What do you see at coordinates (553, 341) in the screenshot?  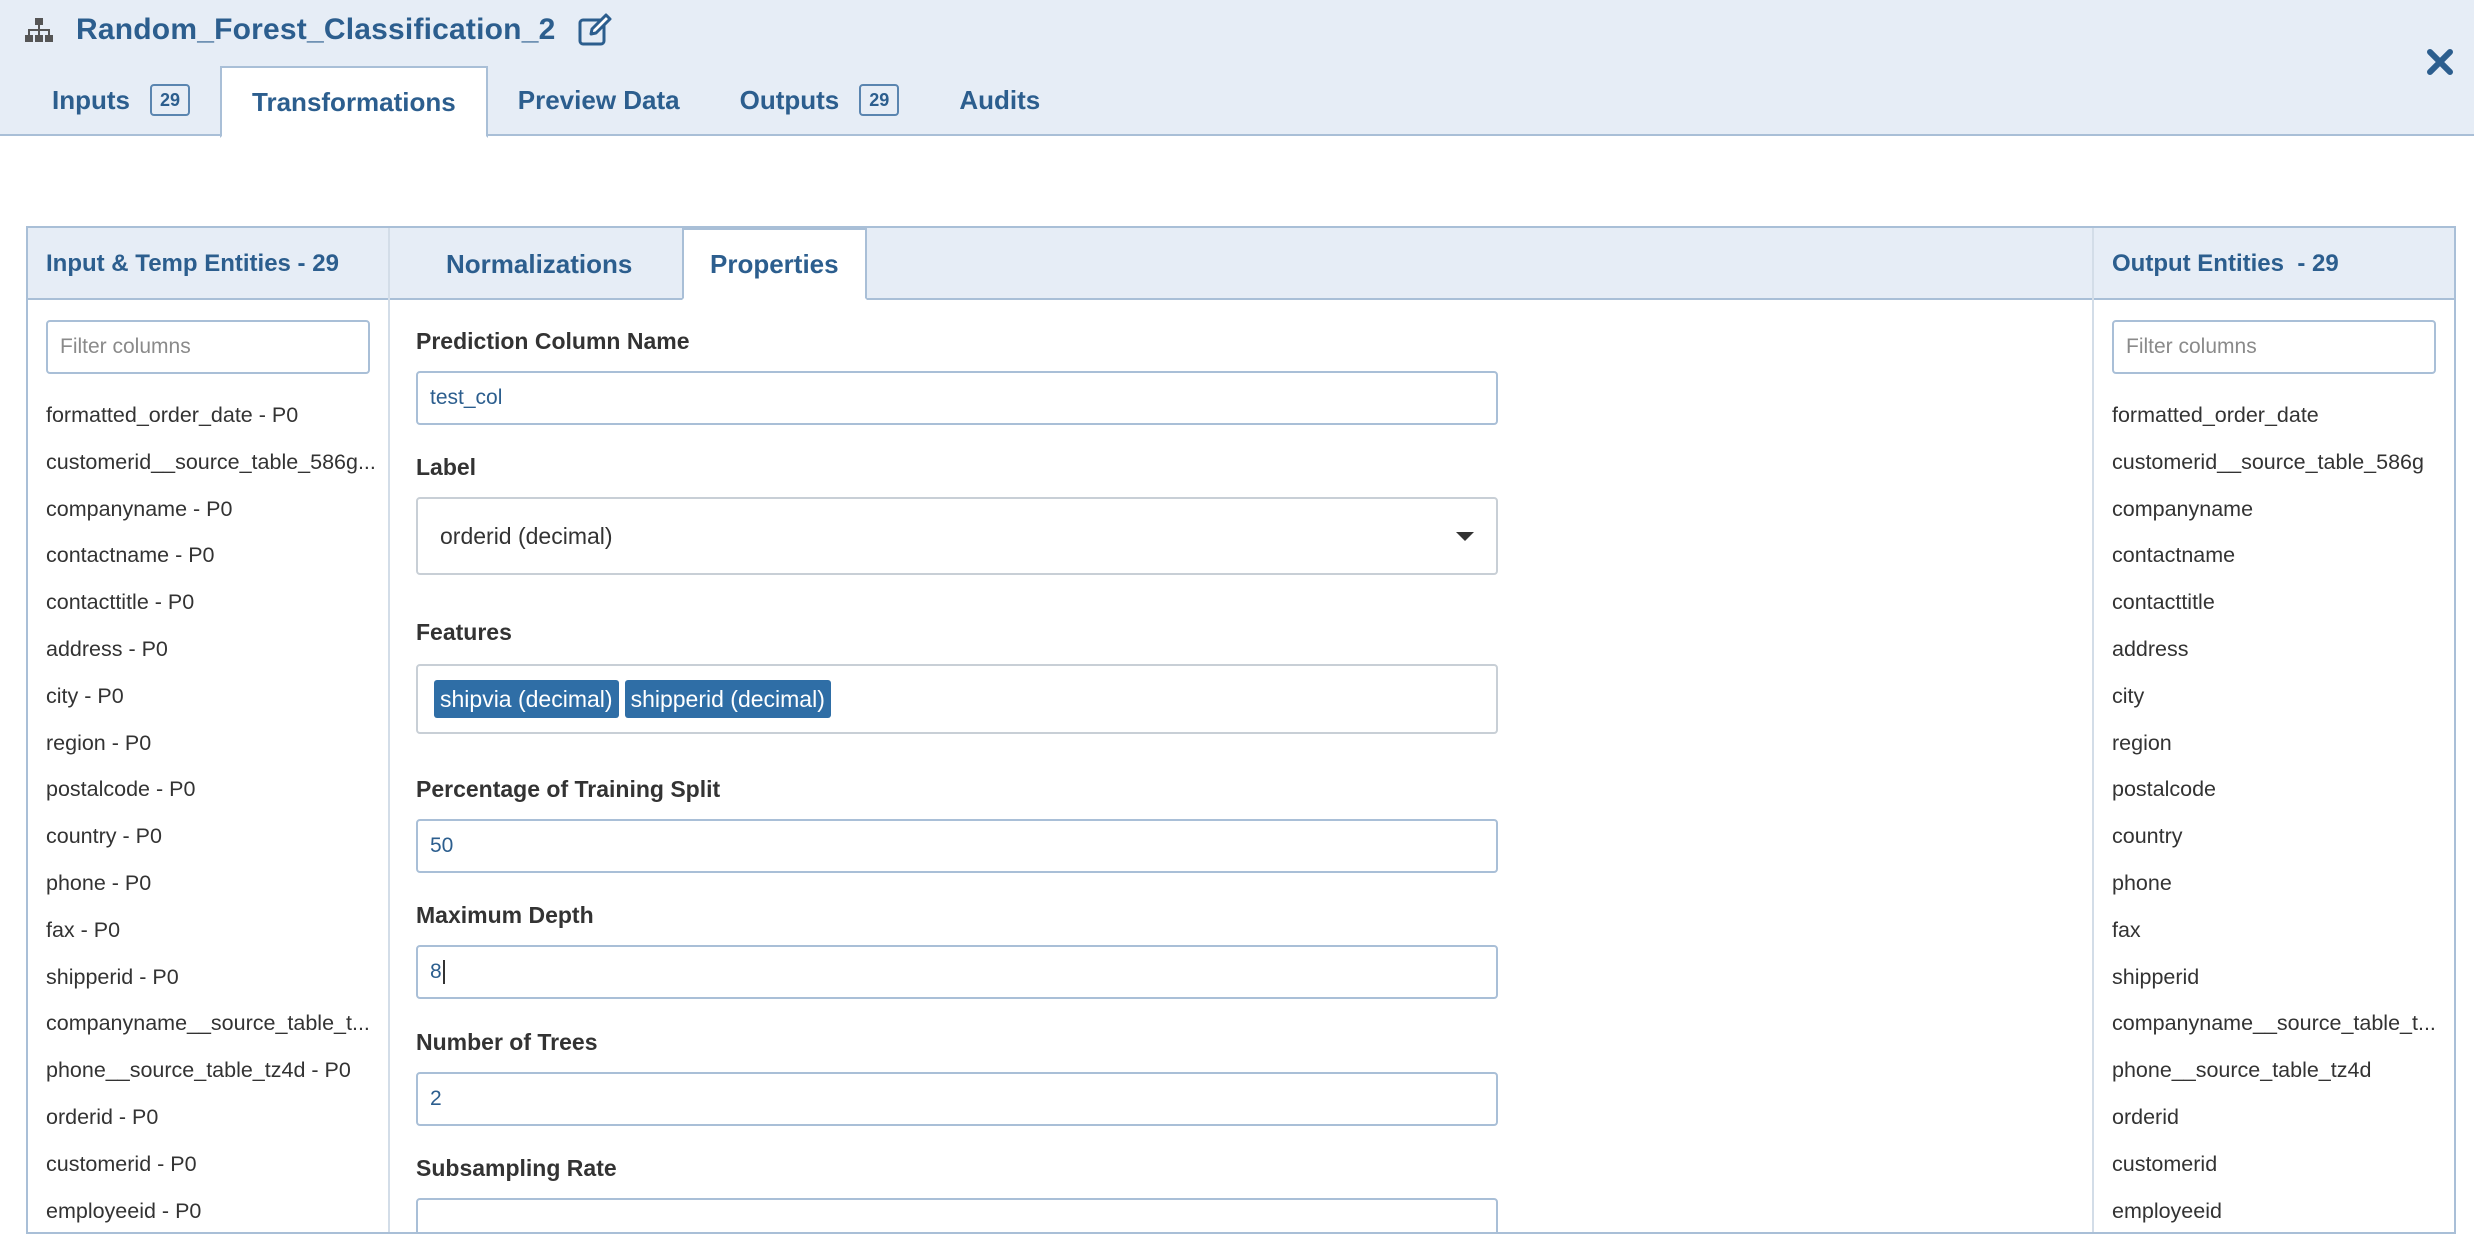 I see `prediction-column-label: Prediction Column Name` at bounding box center [553, 341].